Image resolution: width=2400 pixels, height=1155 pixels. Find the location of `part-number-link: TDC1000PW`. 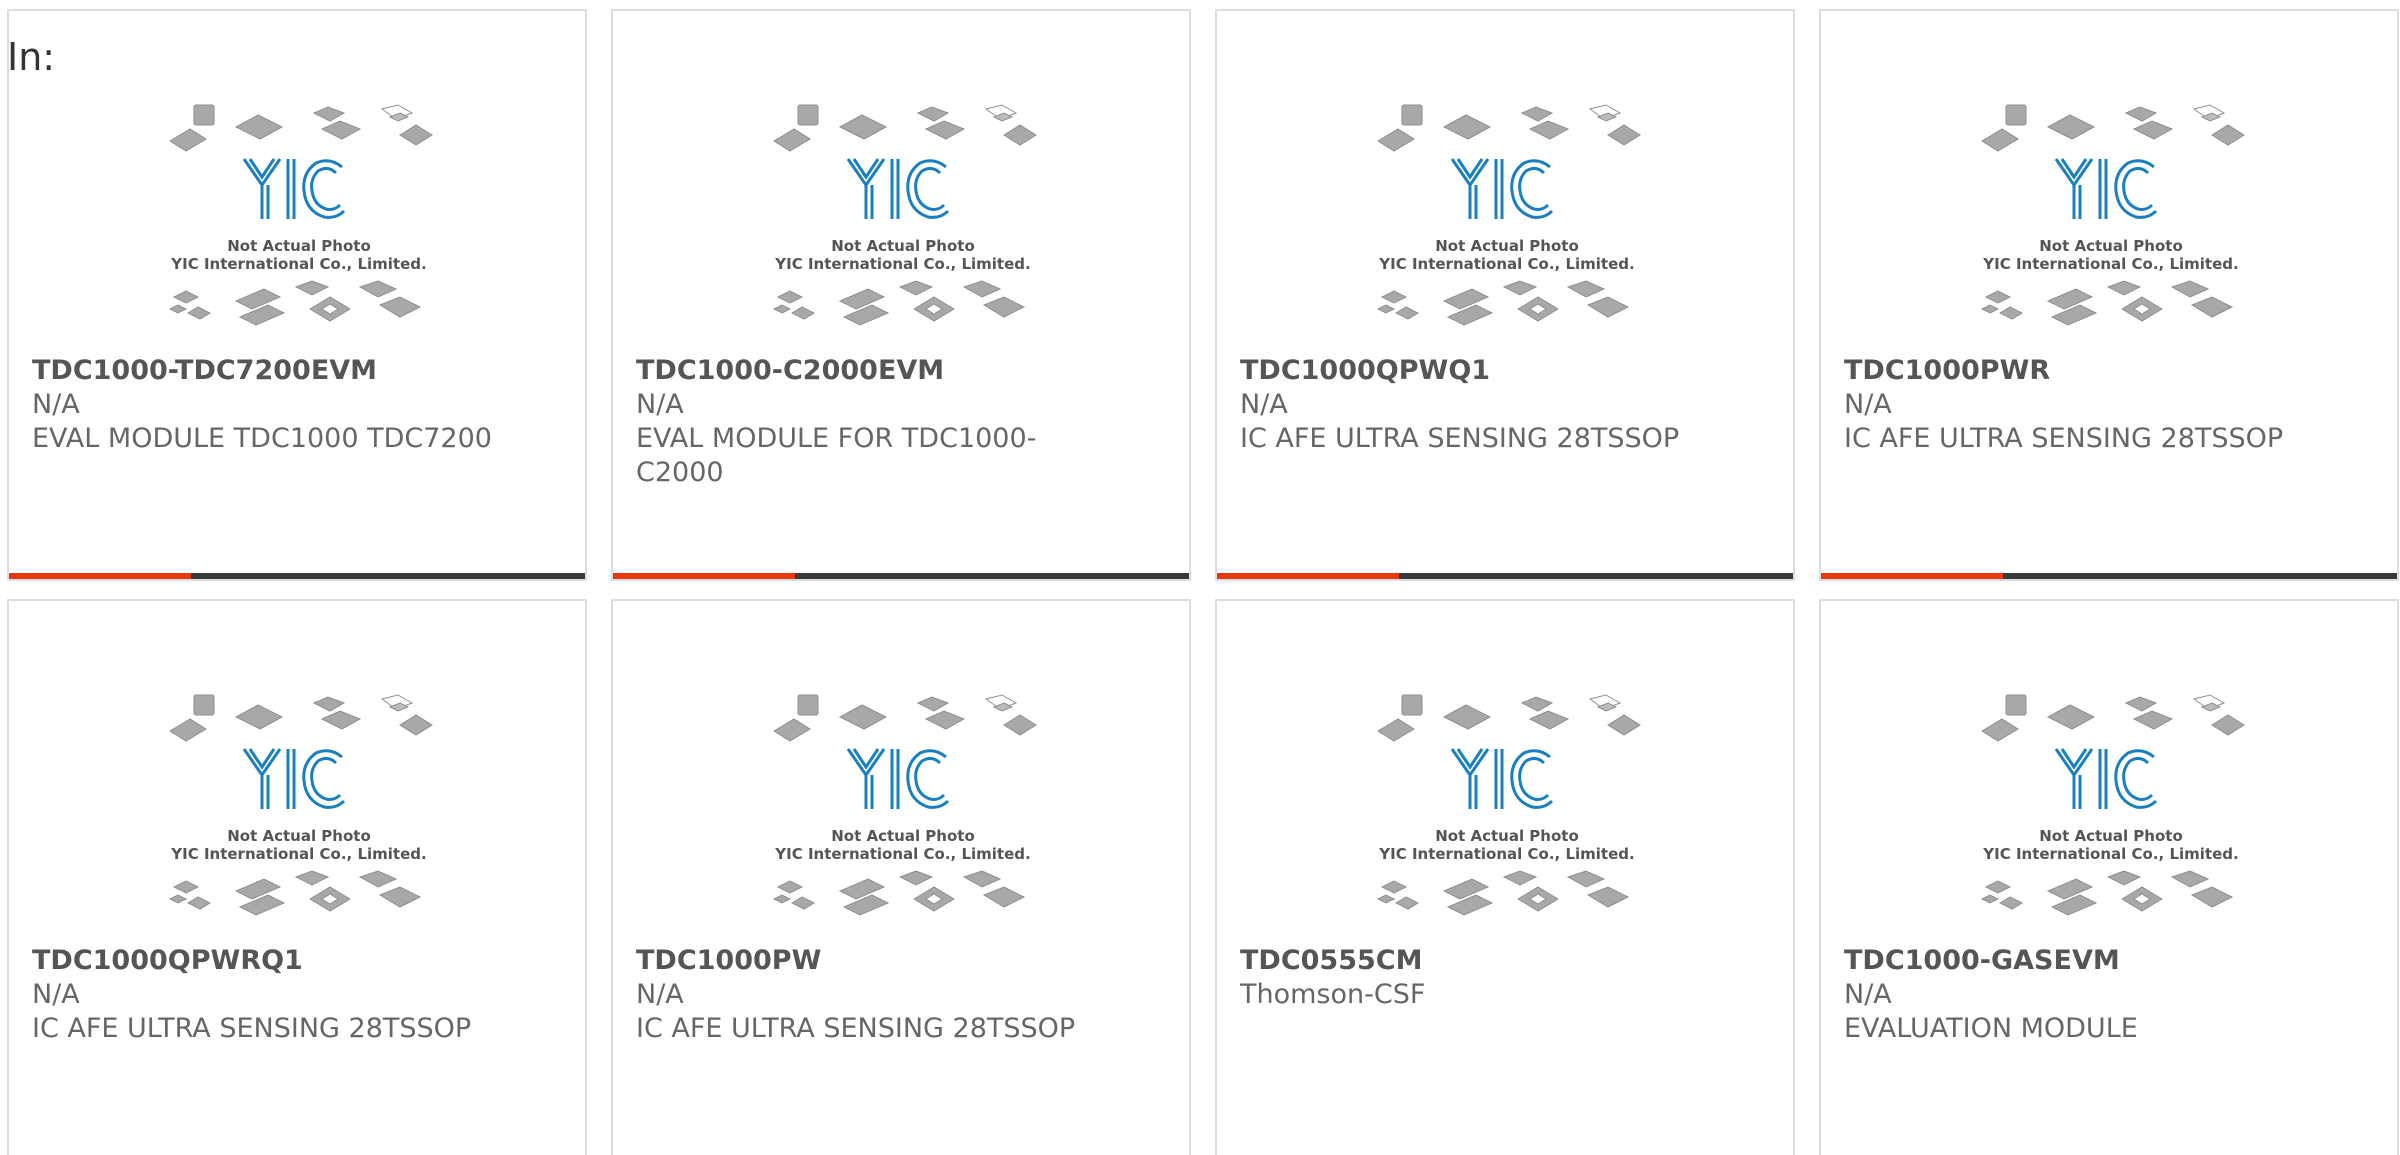

part-number-link: TDC1000PW is located at coordinates (871, 961).